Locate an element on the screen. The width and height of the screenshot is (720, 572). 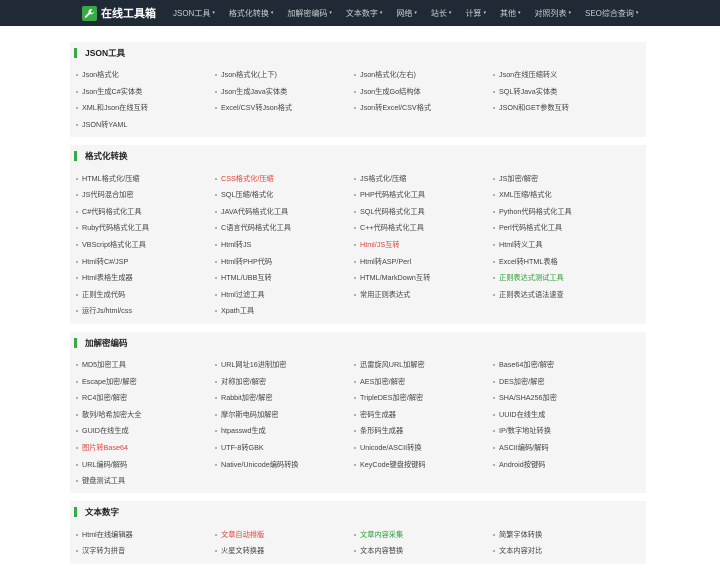
nav-item-1: JSON工具 ▾ is located at coordinates (194, 13).